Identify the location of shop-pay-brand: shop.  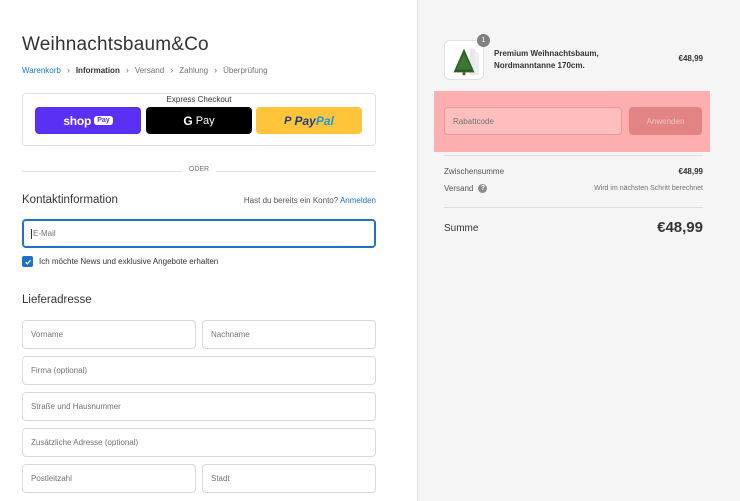
(77, 120).